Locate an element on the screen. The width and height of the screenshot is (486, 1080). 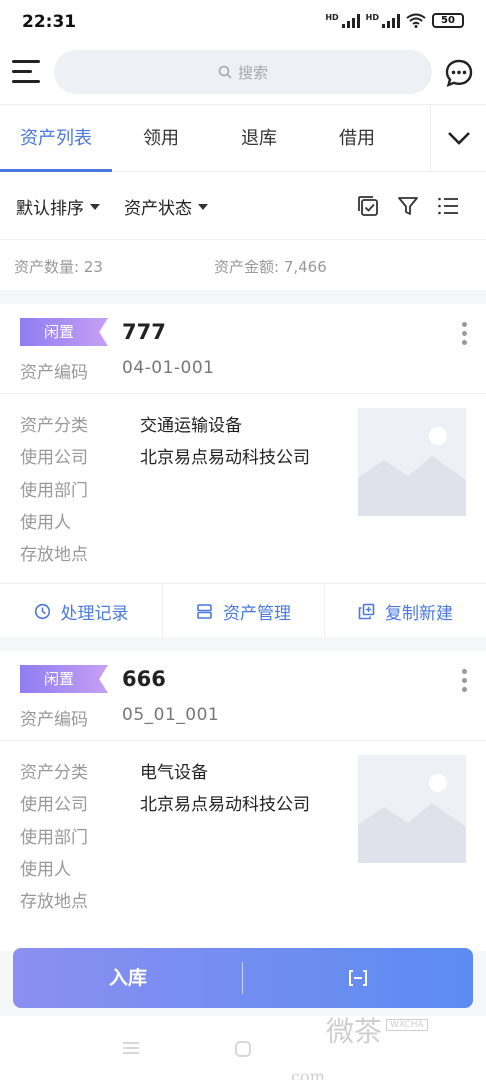
records-button: 处理记录 is located at coordinates (81, 611).